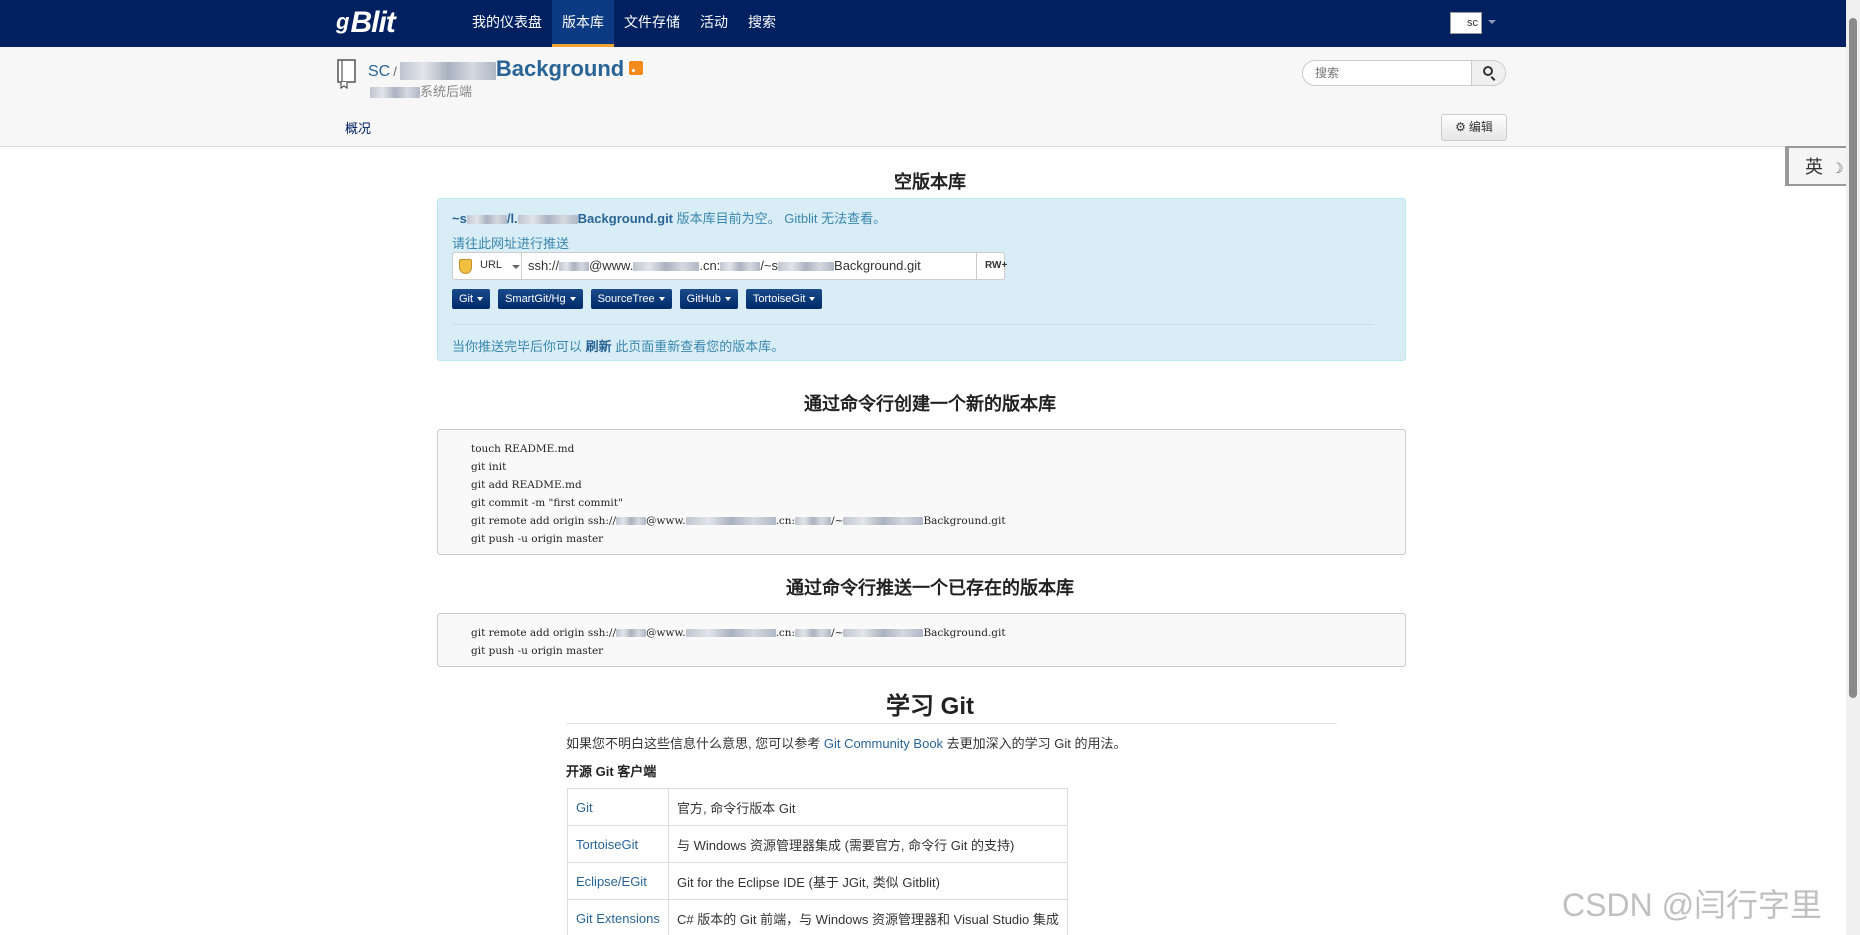 This screenshot has width=1860, height=935. Describe the element at coordinates (996, 265) in the screenshot. I see `permission-badge: RW+` at that location.